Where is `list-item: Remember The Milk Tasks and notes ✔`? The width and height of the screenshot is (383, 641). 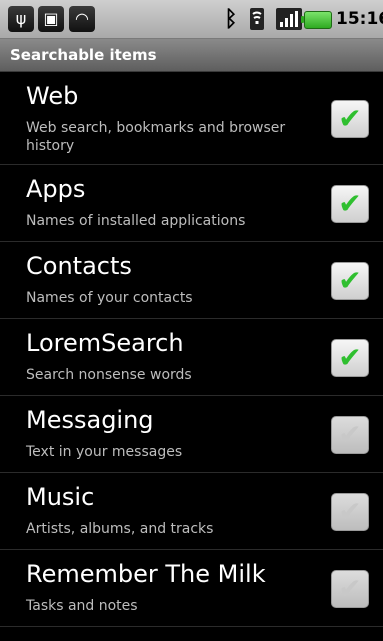
list-item: Remember The Milk Tasks and notes ✔ is located at coordinates (191, 588).